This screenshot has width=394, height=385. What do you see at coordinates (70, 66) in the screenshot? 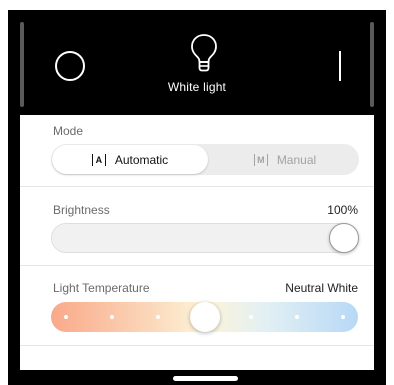
I see `power-ring-icon` at bounding box center [70, 66].